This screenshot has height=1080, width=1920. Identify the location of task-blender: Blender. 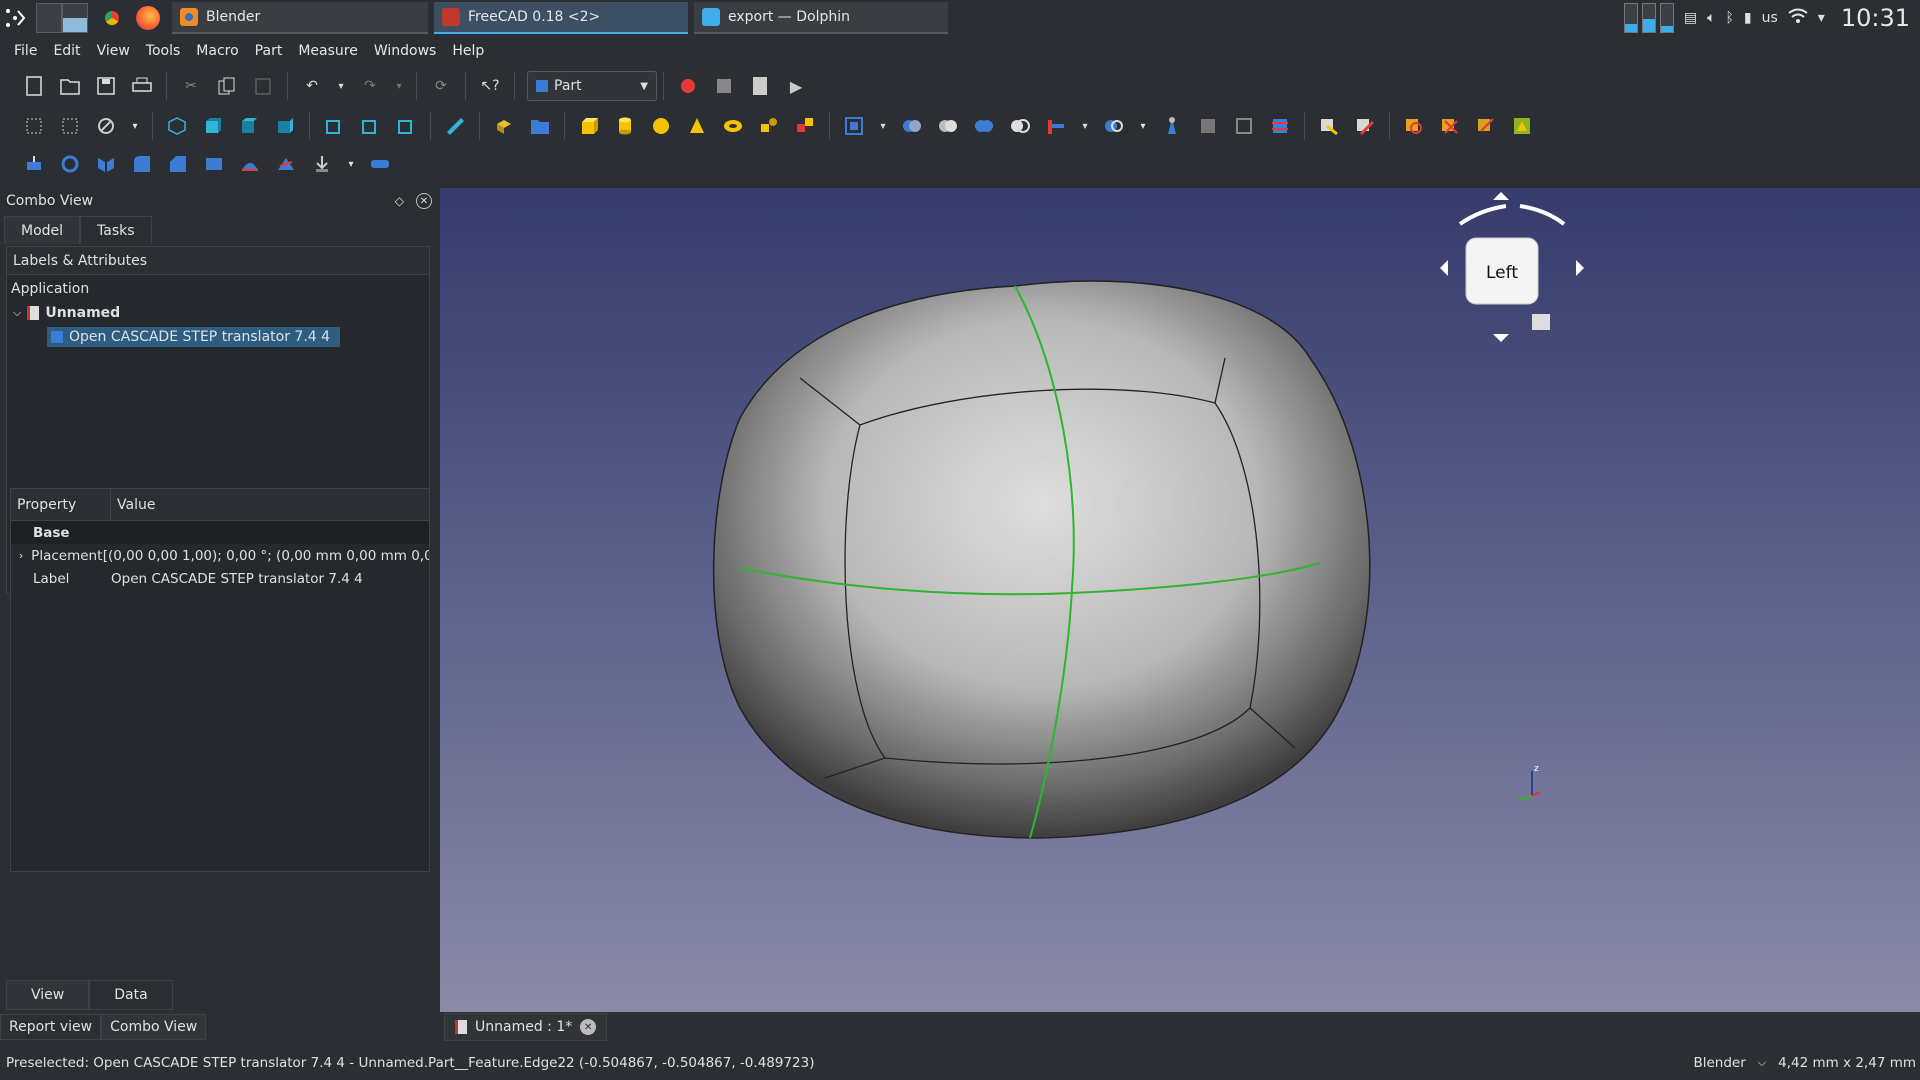
(300, 18).